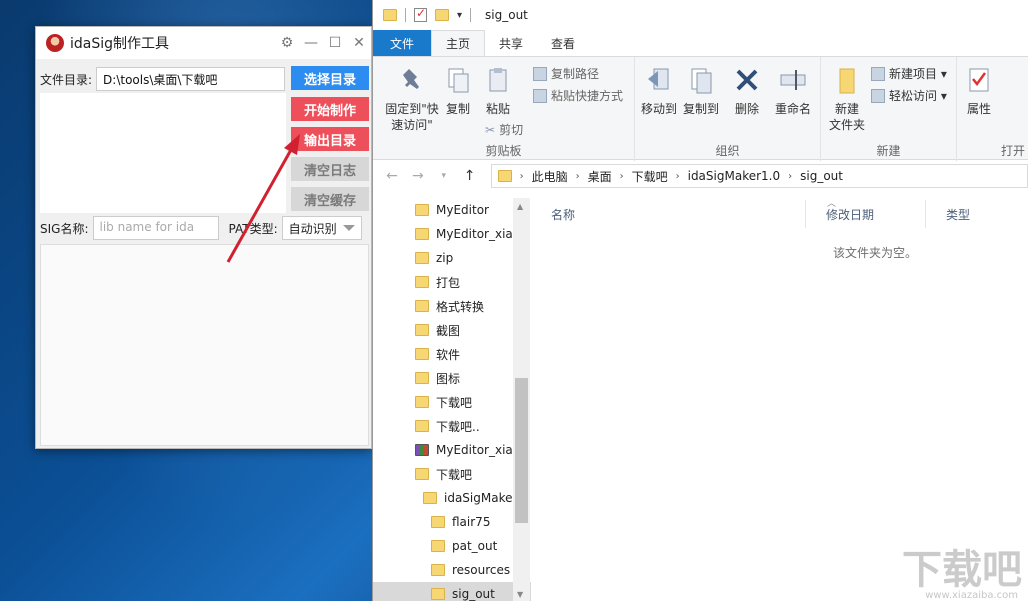  I want to click on qat-dropdown-icon: ▾, so click(459, 15).